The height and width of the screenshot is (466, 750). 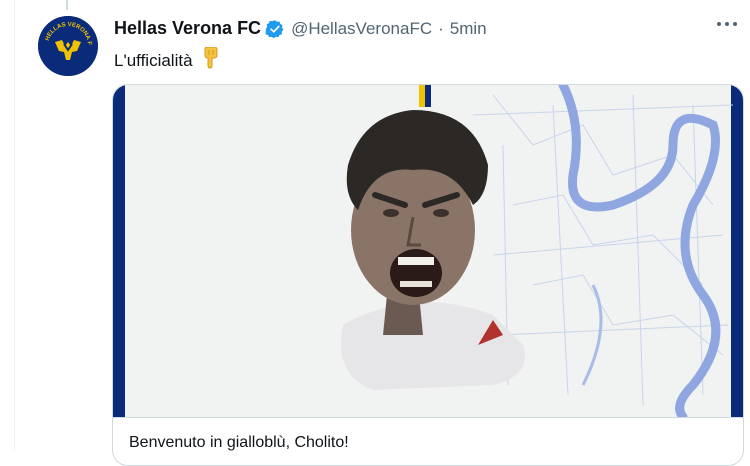 I want to click on user-handle: @HellasVeronaFC, so click(x=361, y=29).